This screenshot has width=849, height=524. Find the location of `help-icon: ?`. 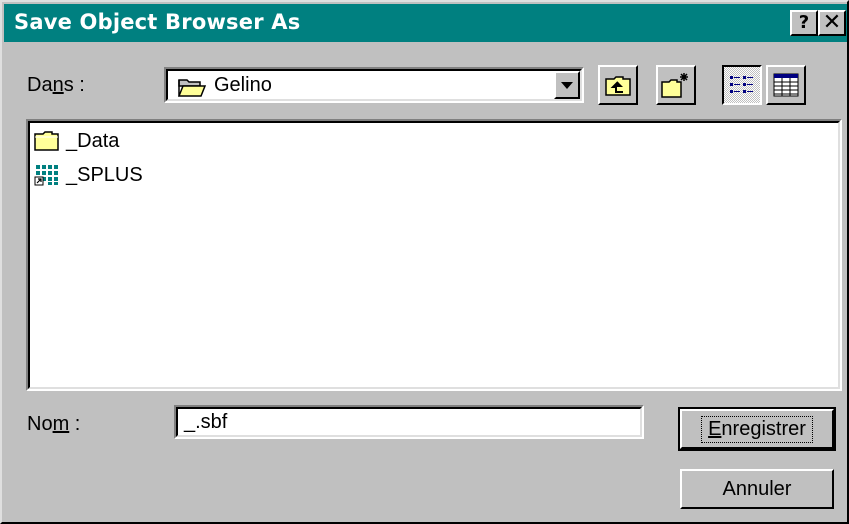

help-icon: ? is located at coordinates (804, 22).